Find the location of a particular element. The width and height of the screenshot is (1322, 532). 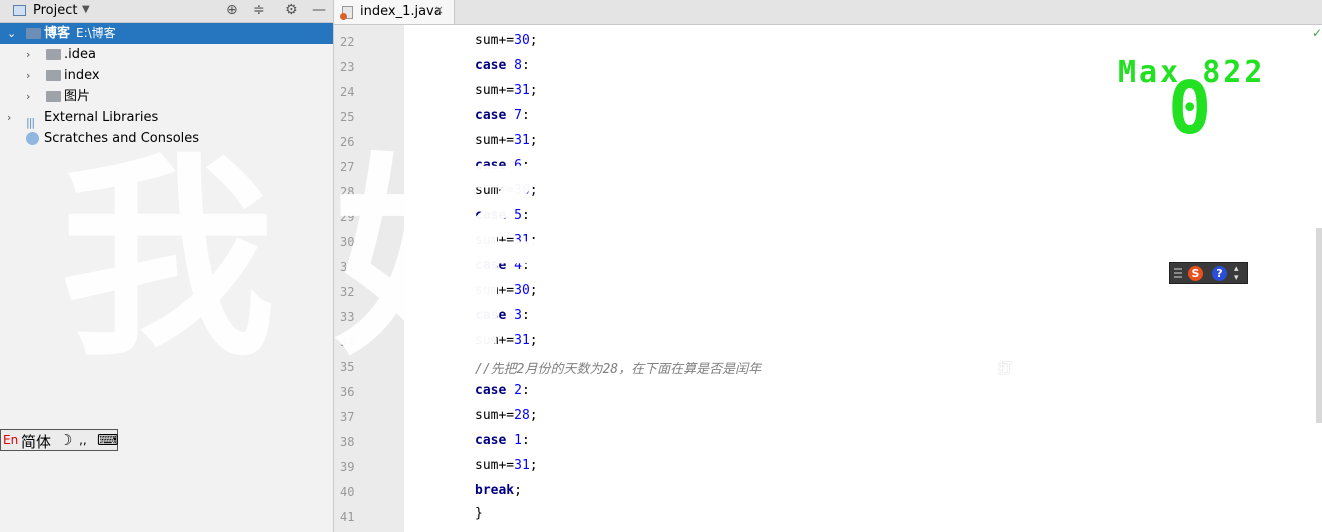

java-file-icon is located at coordinates (346, 13).